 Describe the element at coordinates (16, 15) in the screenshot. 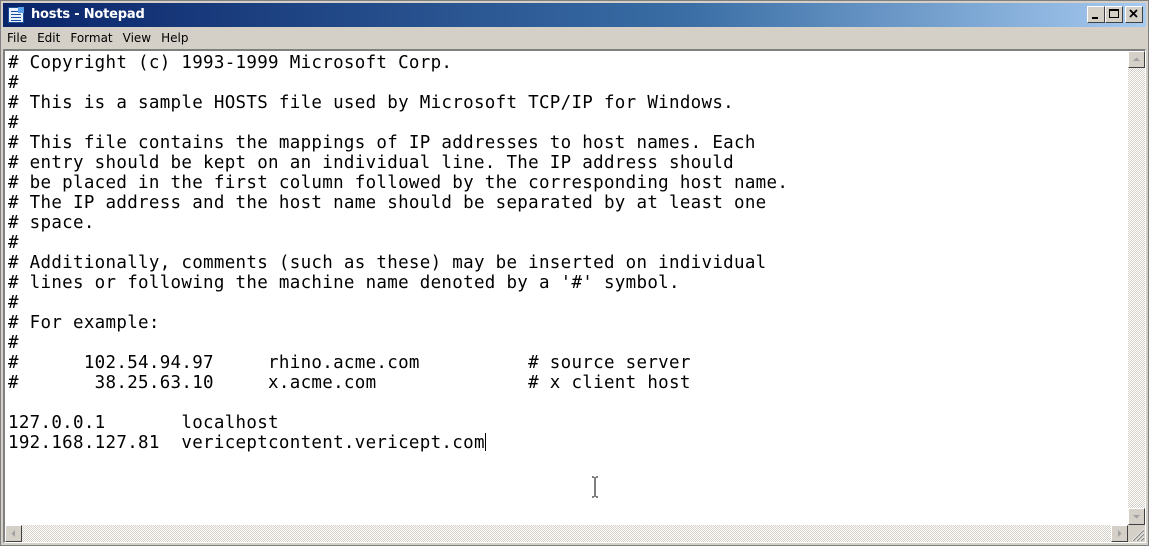

I see `notepad-icon` at that location.